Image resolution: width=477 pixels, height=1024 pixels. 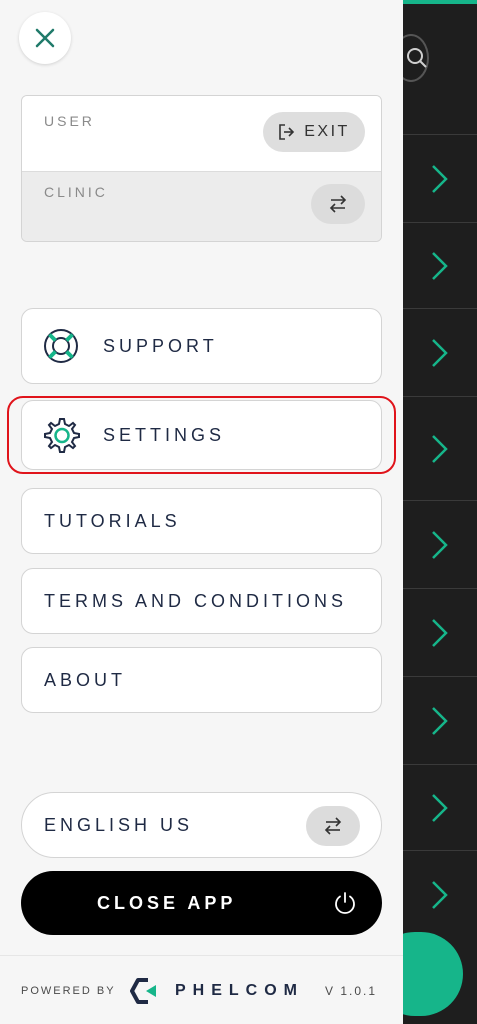 I want to click on clinic-label: CLINIC, so click(x=76, y=192).